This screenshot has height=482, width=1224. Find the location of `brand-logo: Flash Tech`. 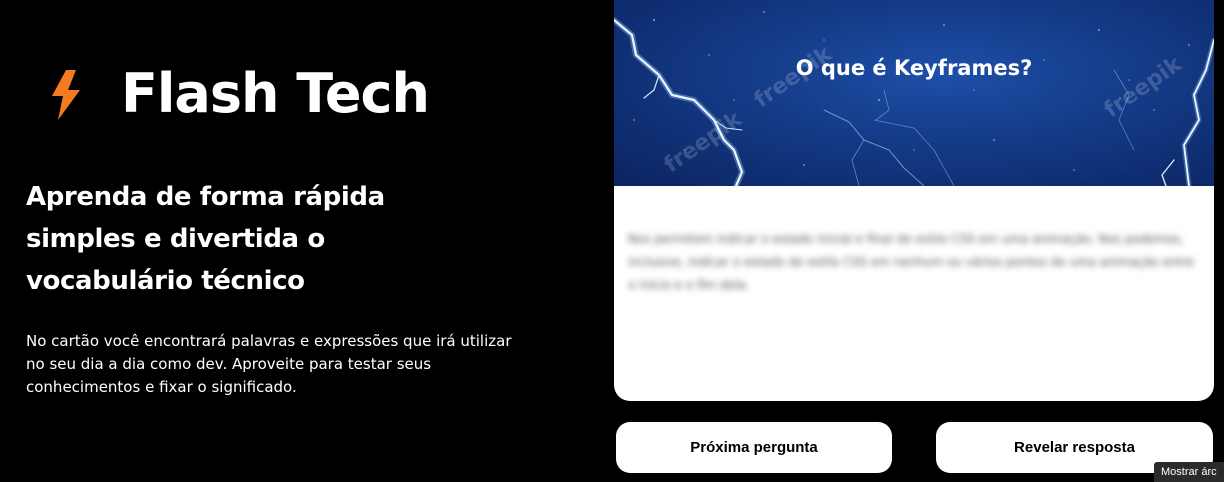

brand-logo: Flash Tech is located at coordinates (238, 93).